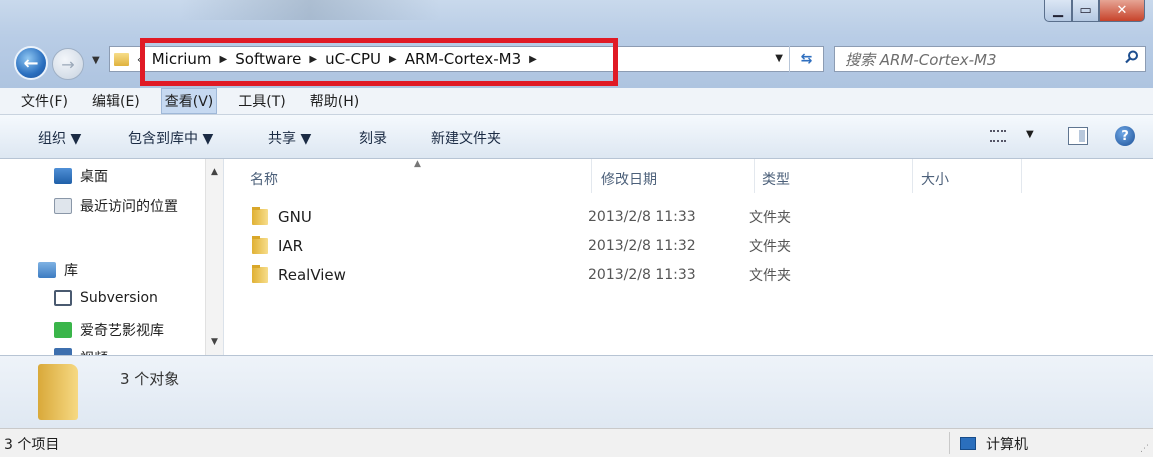 The height and width of the screenshot is (457, 1153). Describe the element at coordinates (116, 101) in the screenshot. I see `menu-edit: 编辑(E)` at that location.